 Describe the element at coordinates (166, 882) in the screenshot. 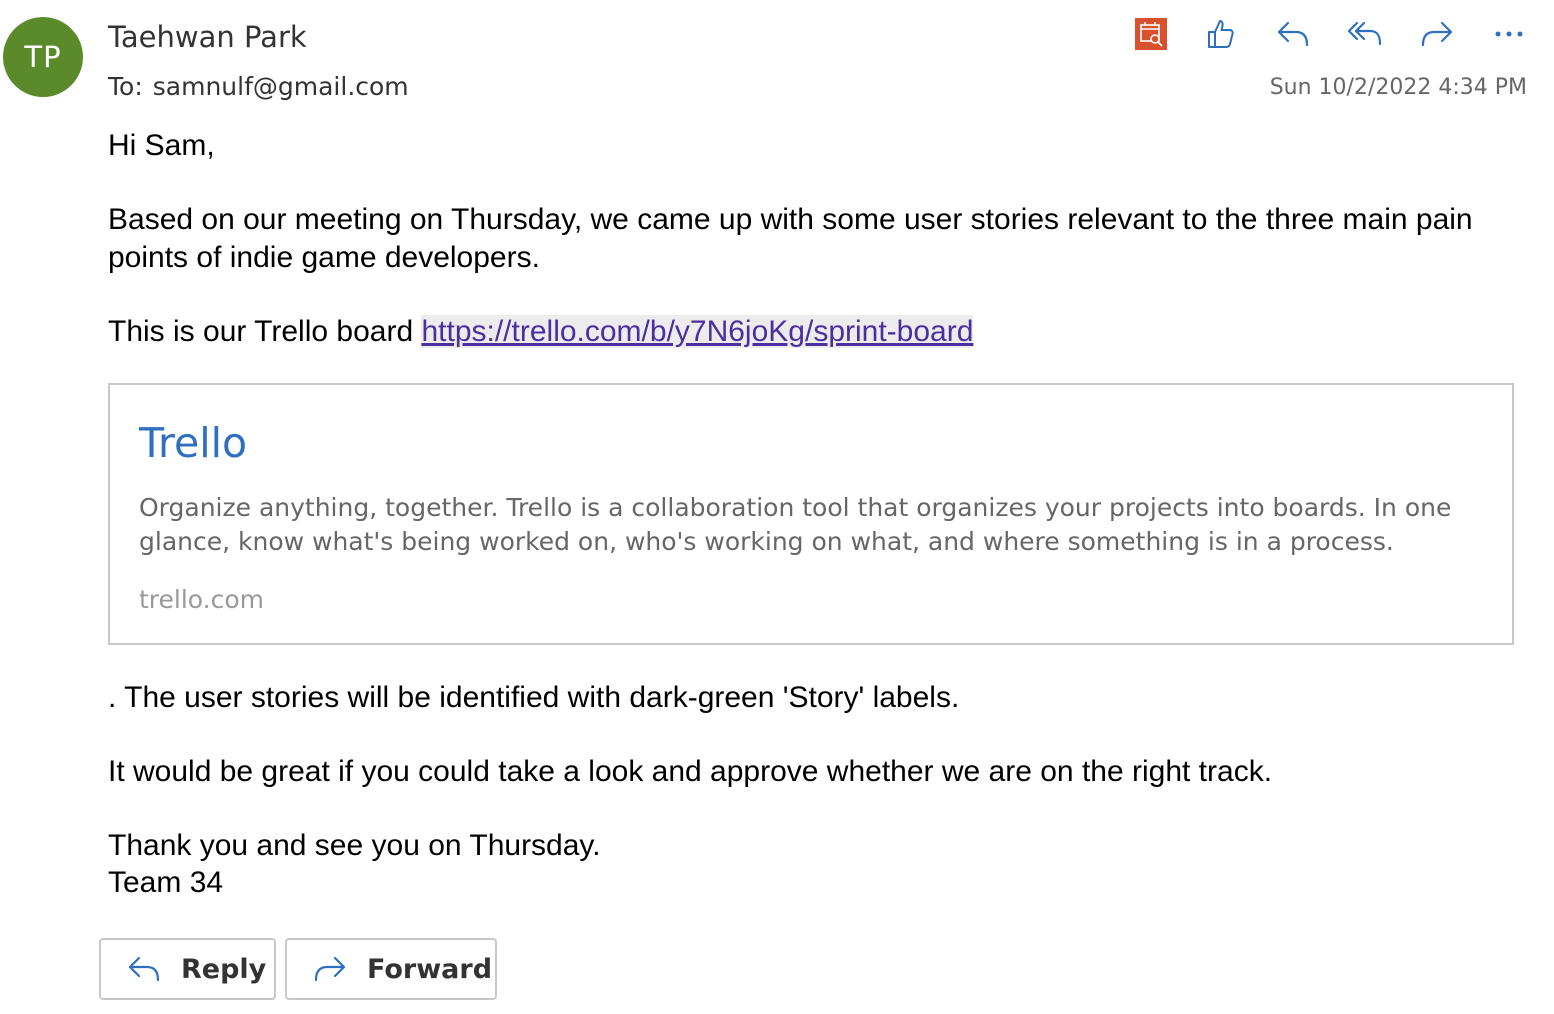

I see `signature: Team 34` at that location.